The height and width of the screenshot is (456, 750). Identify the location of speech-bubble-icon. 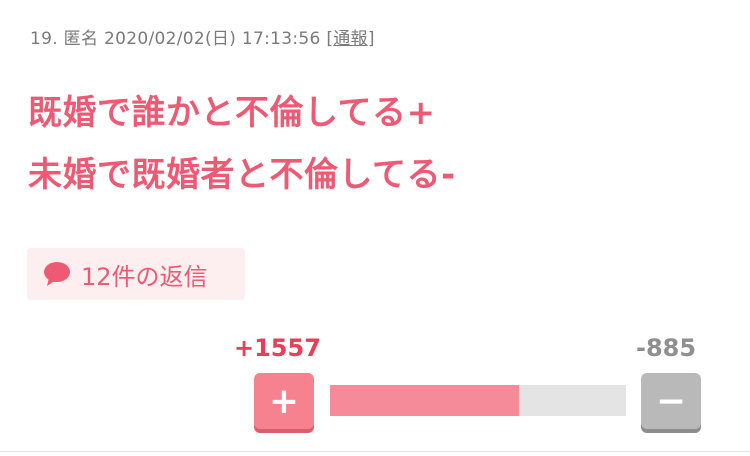
(57, 274).